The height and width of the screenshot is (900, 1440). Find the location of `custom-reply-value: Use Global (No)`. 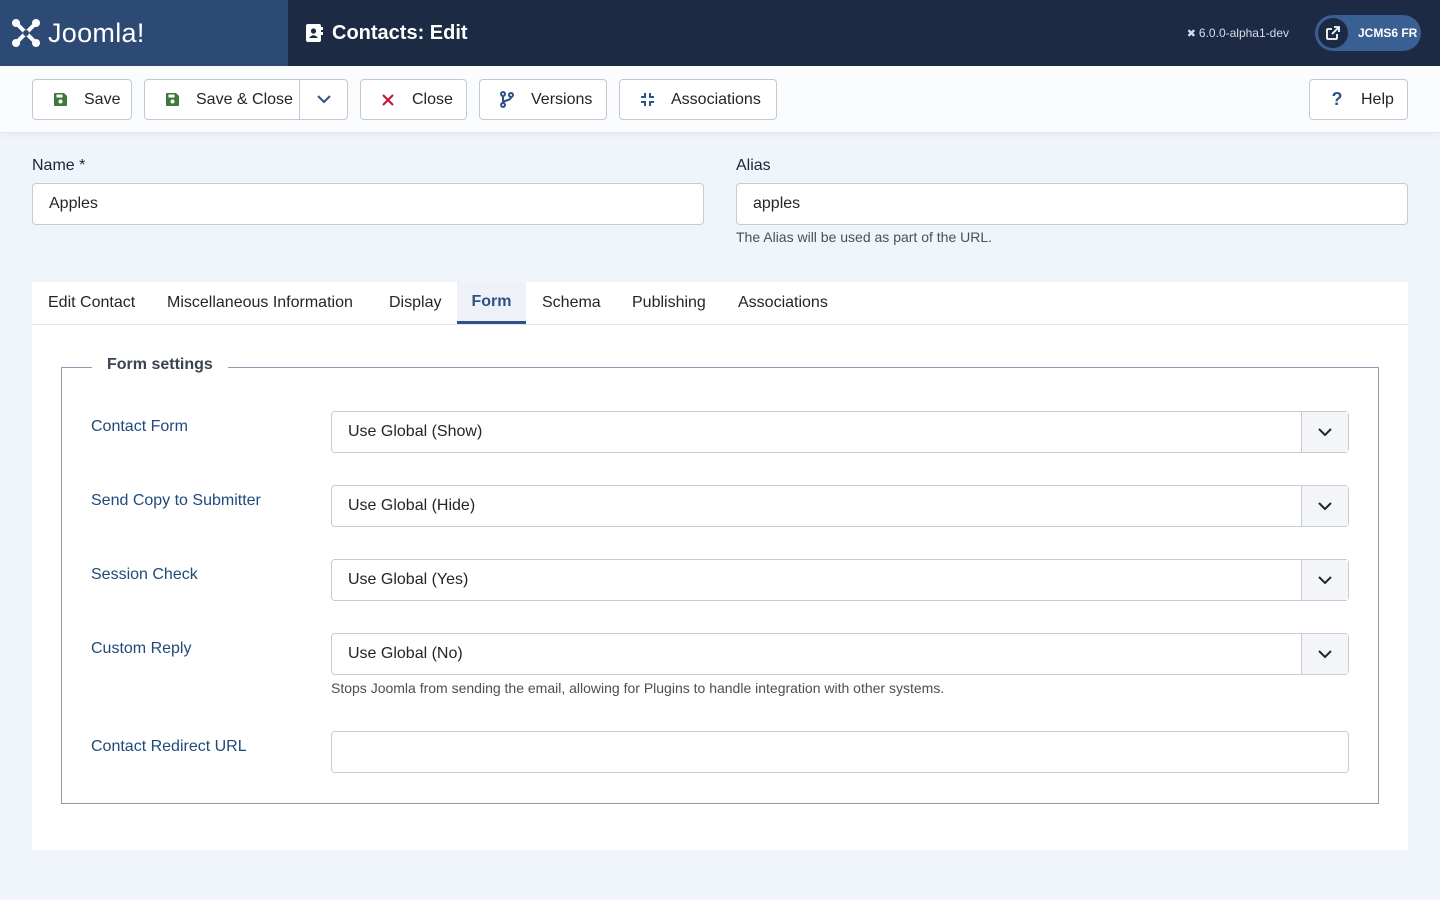

custom-reply-value: Use Global (No) is located at coordinates (405, 653).